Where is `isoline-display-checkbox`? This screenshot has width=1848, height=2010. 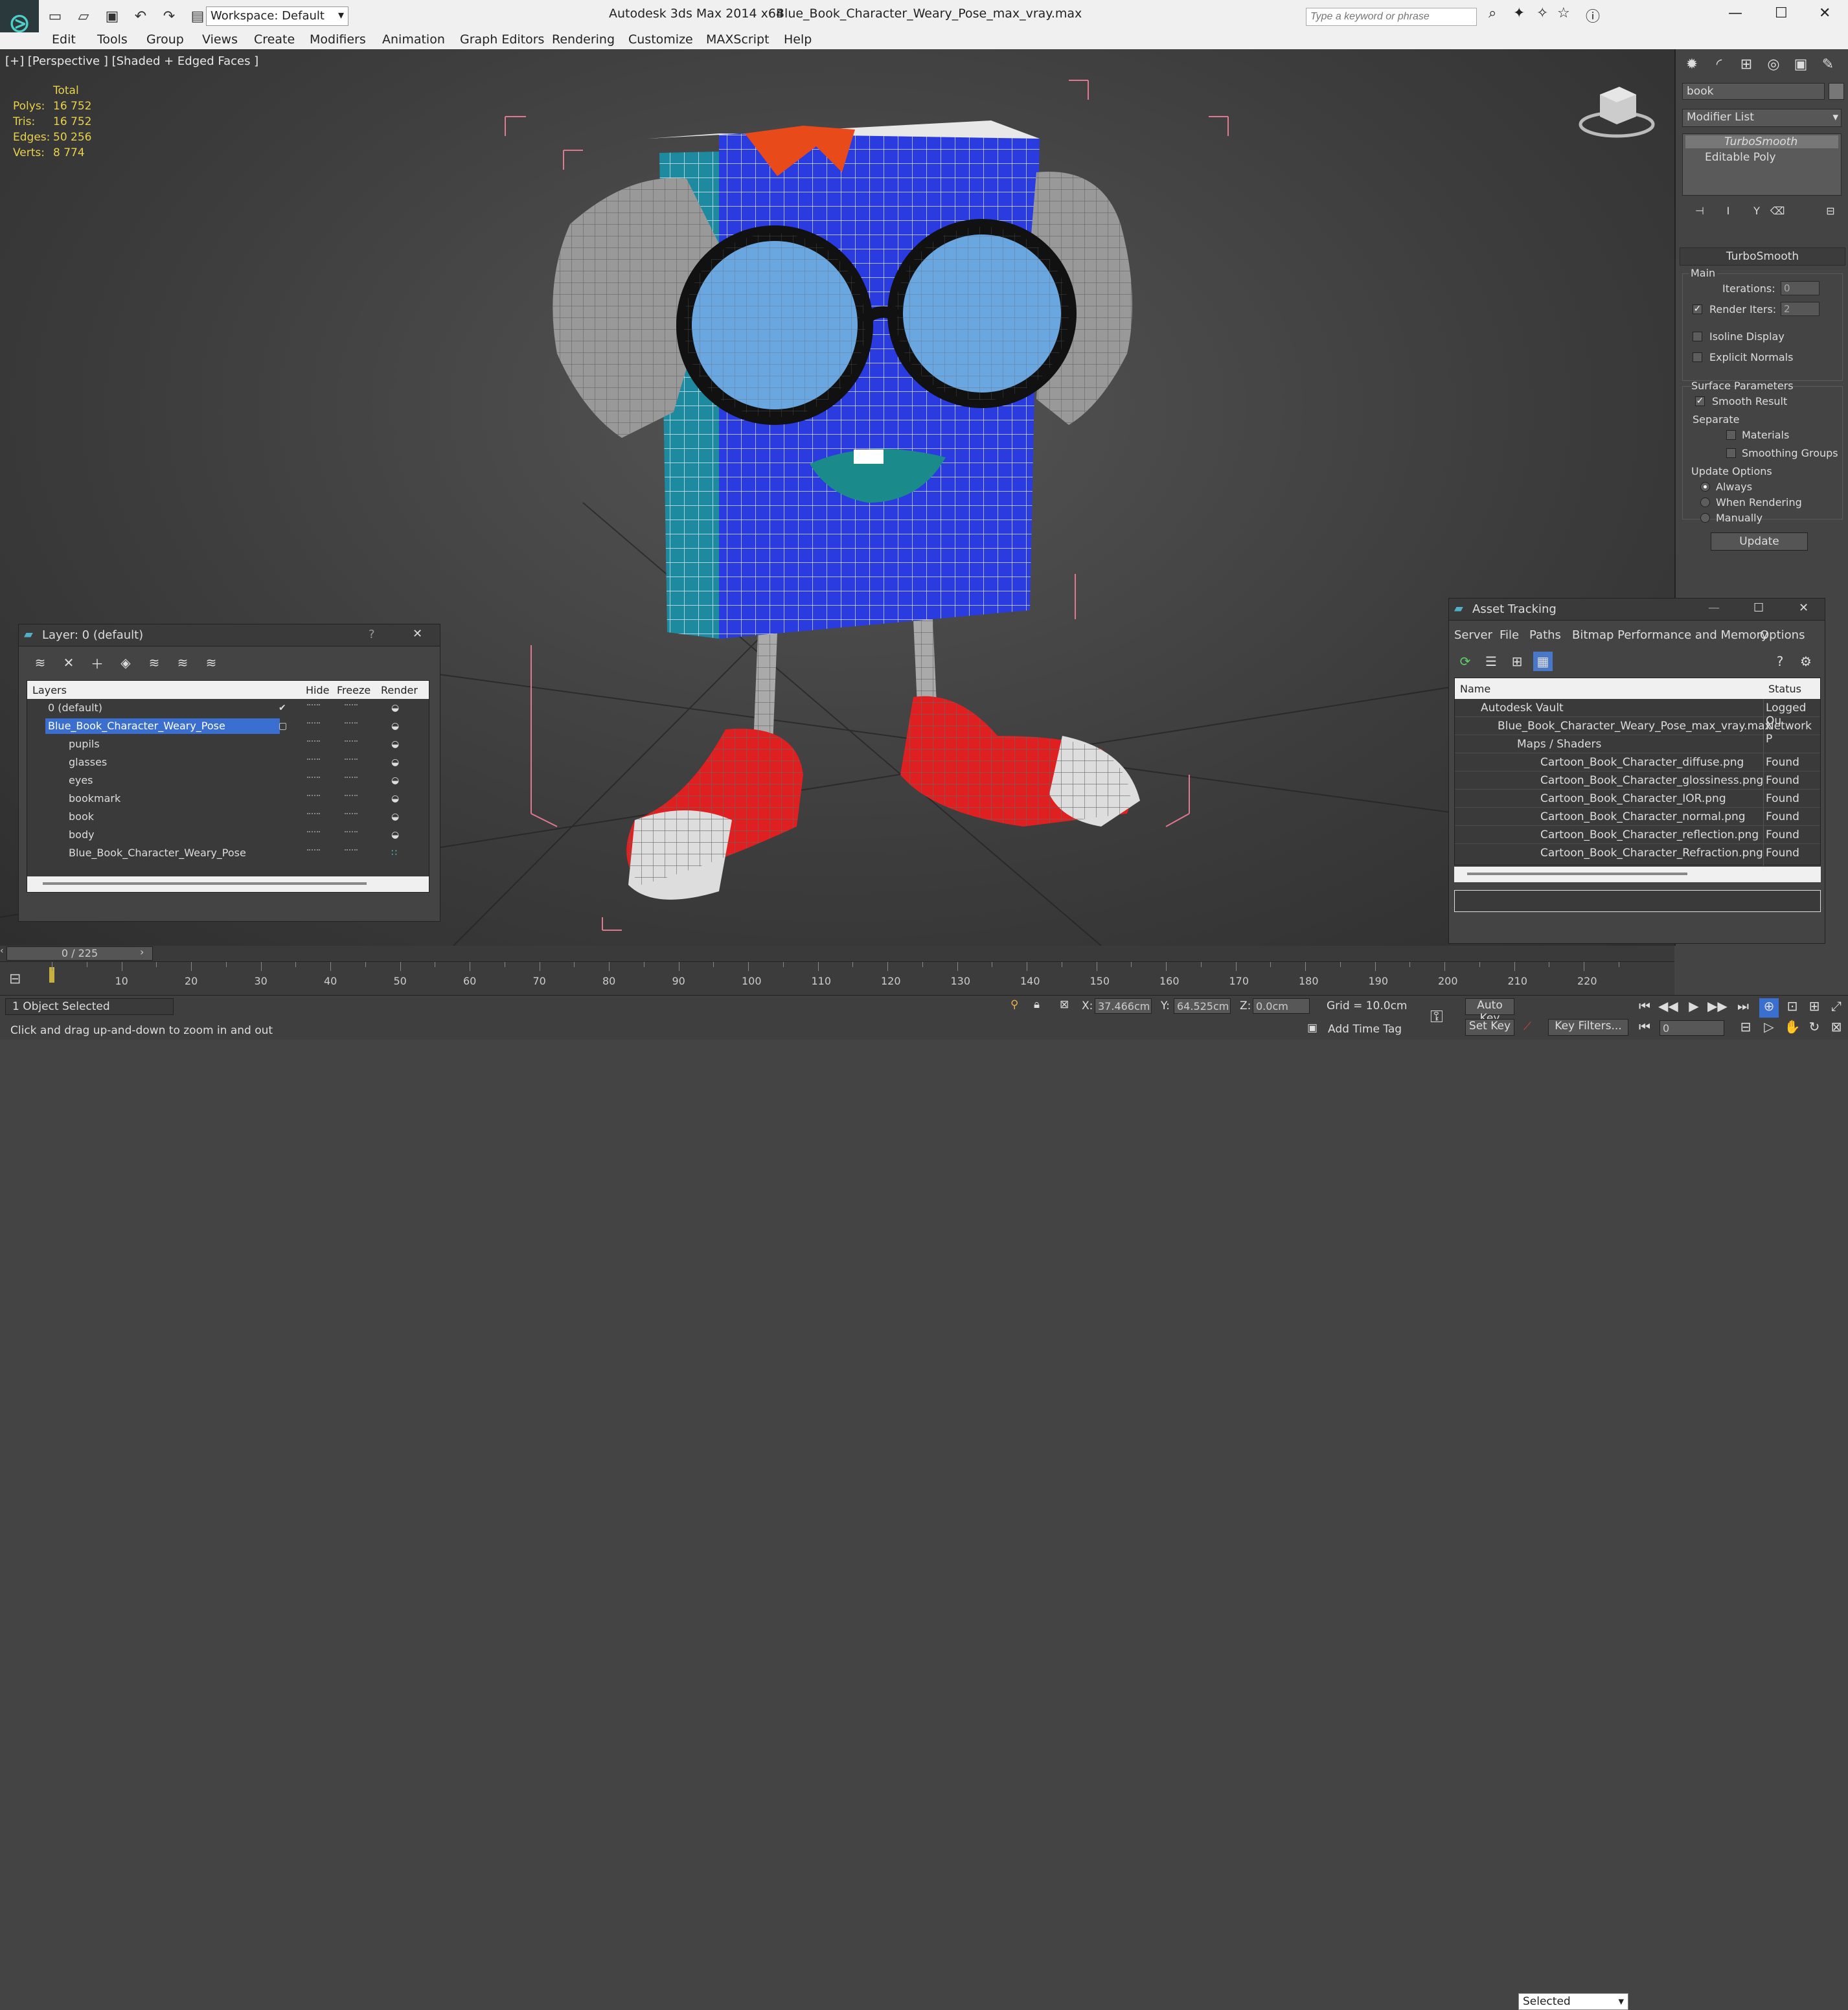 isoline-display-checkbox is located at coordinates (1697, 336).